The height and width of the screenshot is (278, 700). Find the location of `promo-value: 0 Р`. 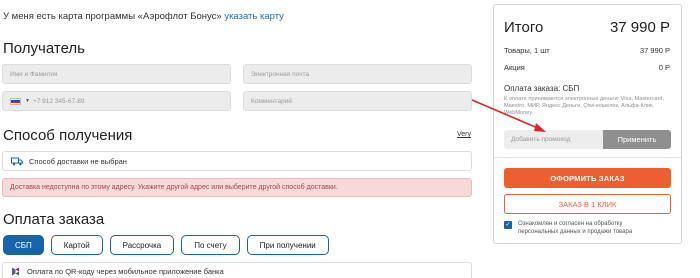

promo-value: 0 Р is located at coordinates (664, 67).